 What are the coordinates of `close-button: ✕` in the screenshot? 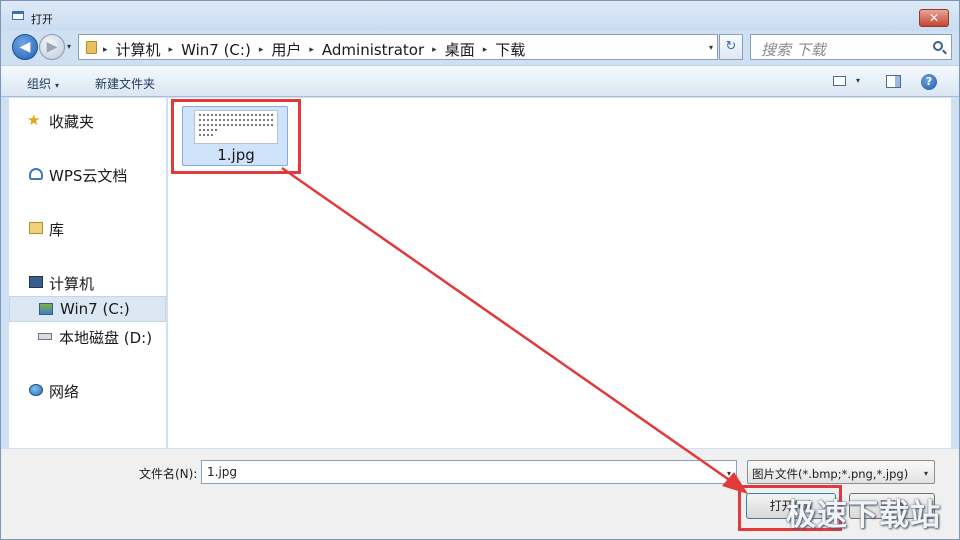 It's located at (934, 18).